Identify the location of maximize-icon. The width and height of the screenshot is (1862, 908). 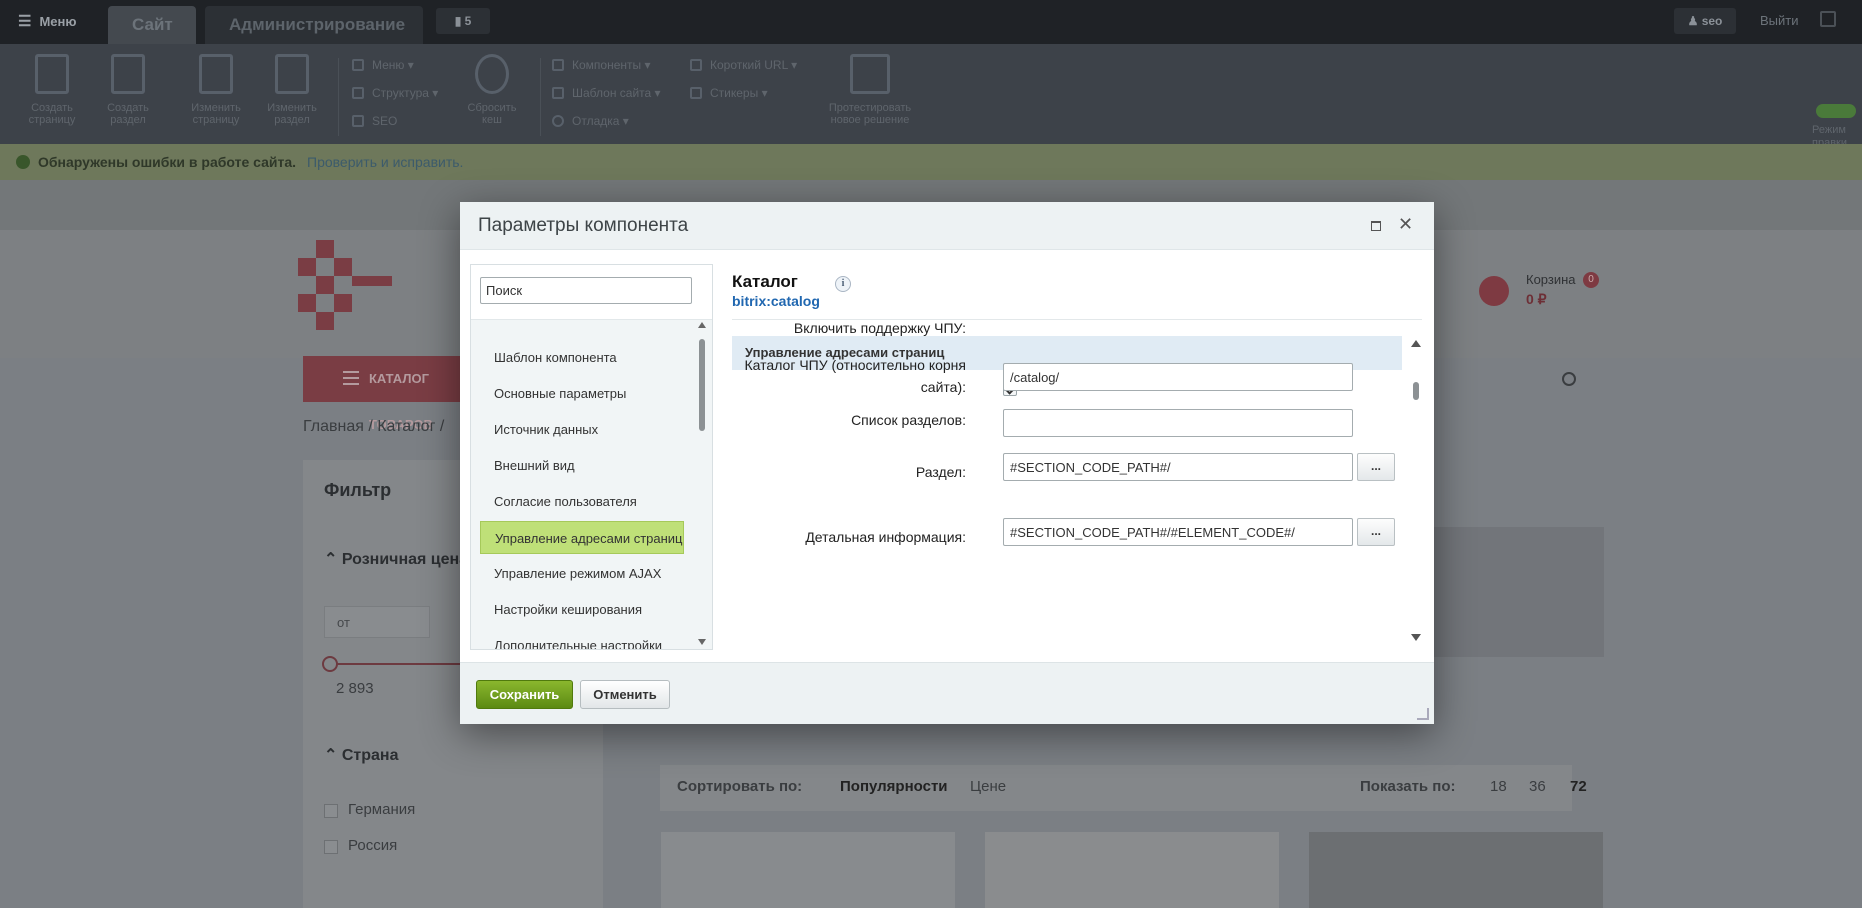
(1376, 226).